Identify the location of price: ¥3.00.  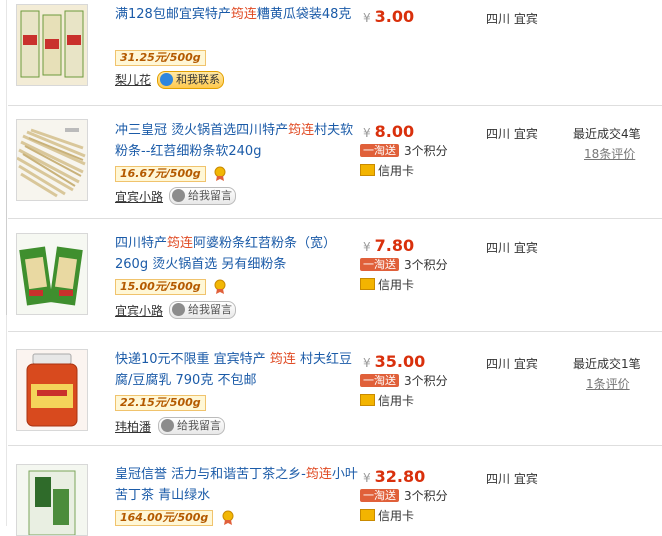
(389, 16).